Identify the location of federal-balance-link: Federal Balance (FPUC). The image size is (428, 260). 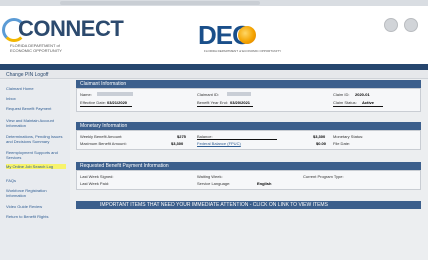
(219, 143).